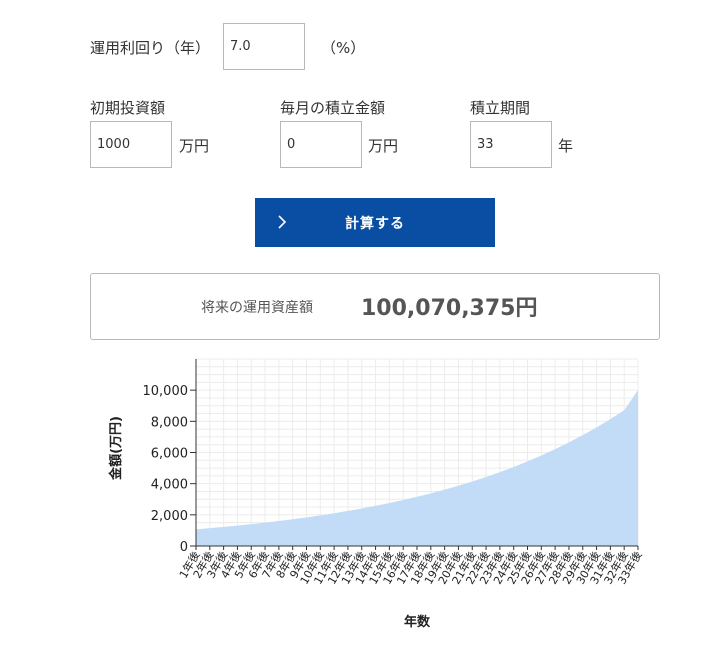 This screenshot has height=655, width=727. What do you see at coordinates (169, 516) in the screenshot?
I see `y-tick-label: 2,000` at bounding box center [169, 516].